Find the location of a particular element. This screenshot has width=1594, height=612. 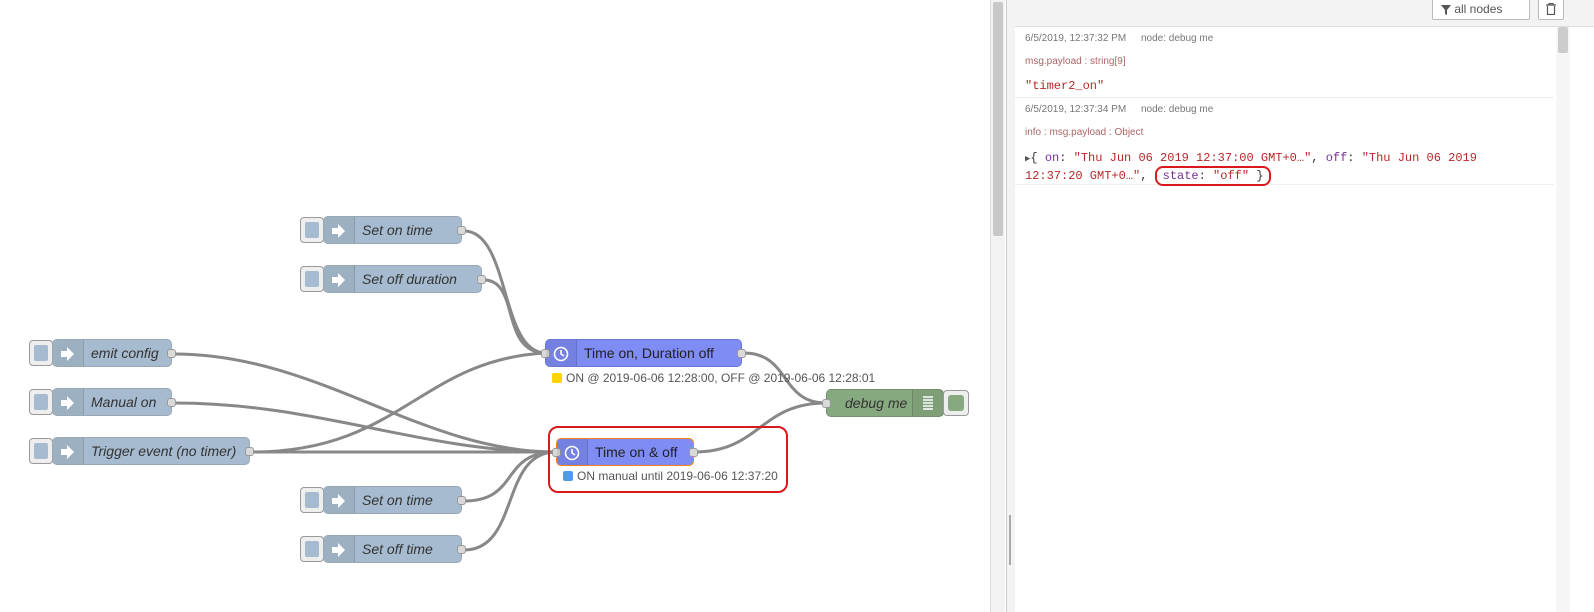

inject-node-trigger-event: Trigger event (no timer) is located at coordinates (153, 451).